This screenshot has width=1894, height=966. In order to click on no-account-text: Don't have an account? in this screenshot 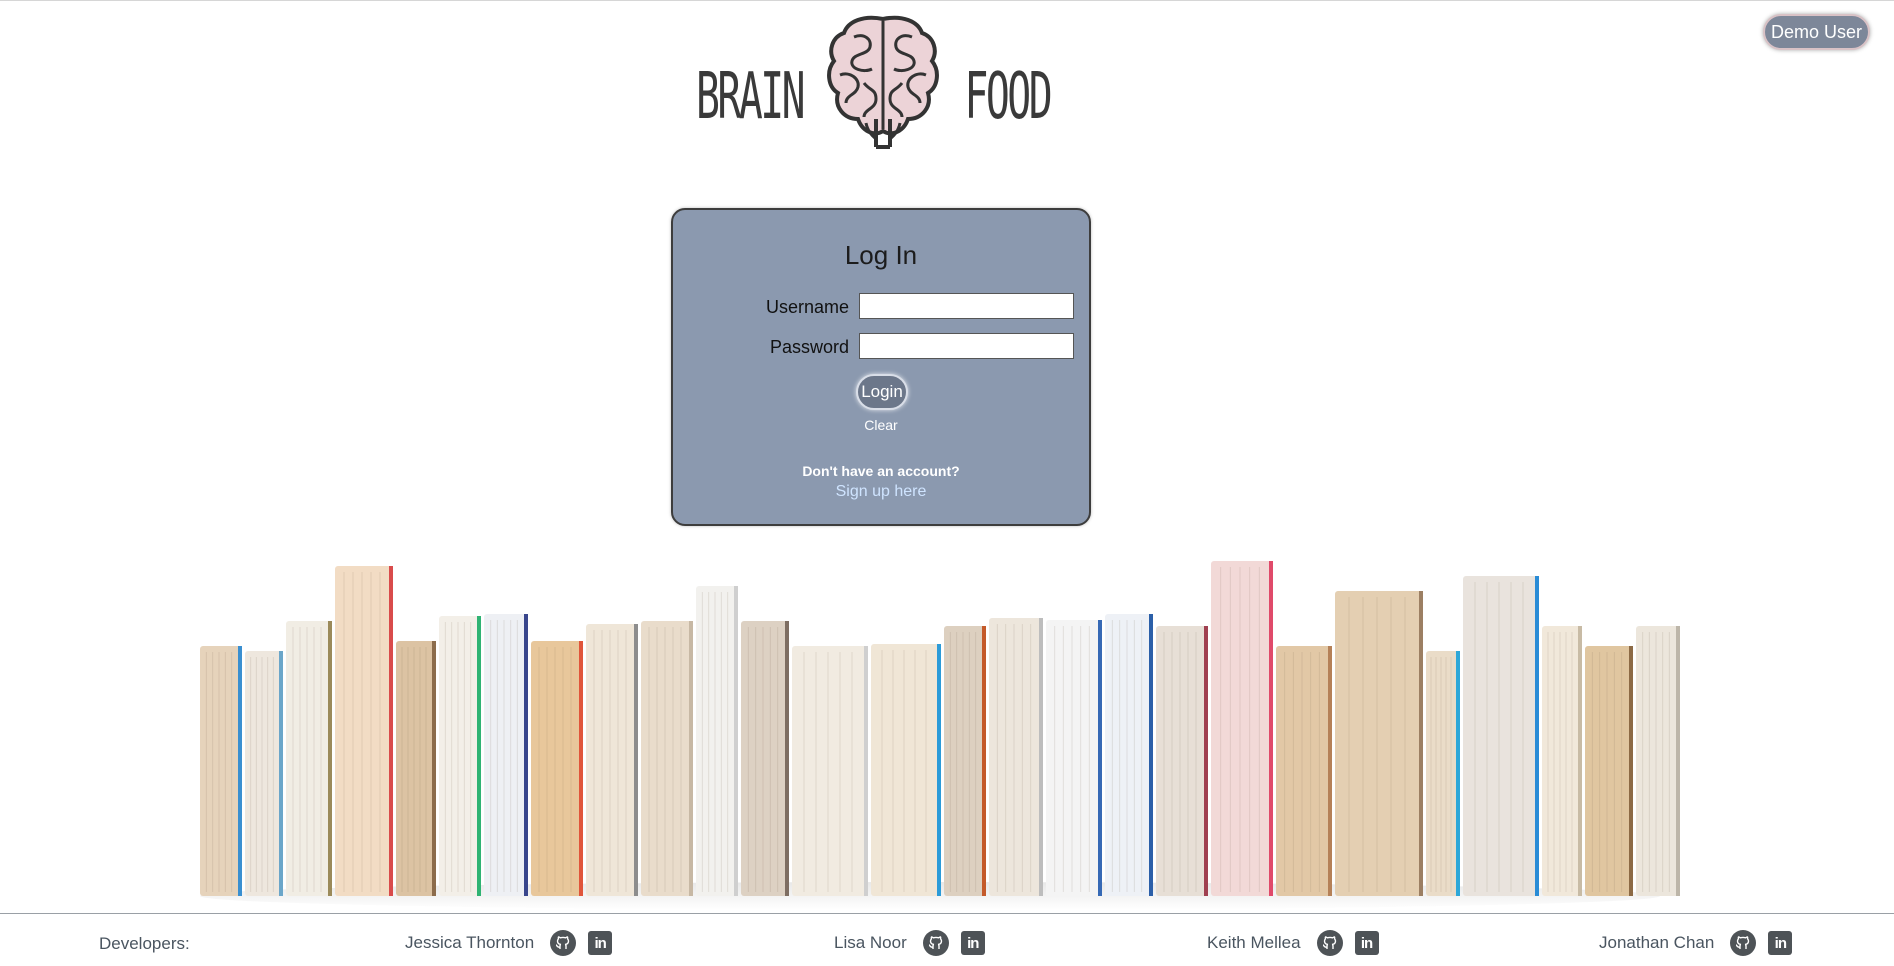, I will do `click(881, 471)`.